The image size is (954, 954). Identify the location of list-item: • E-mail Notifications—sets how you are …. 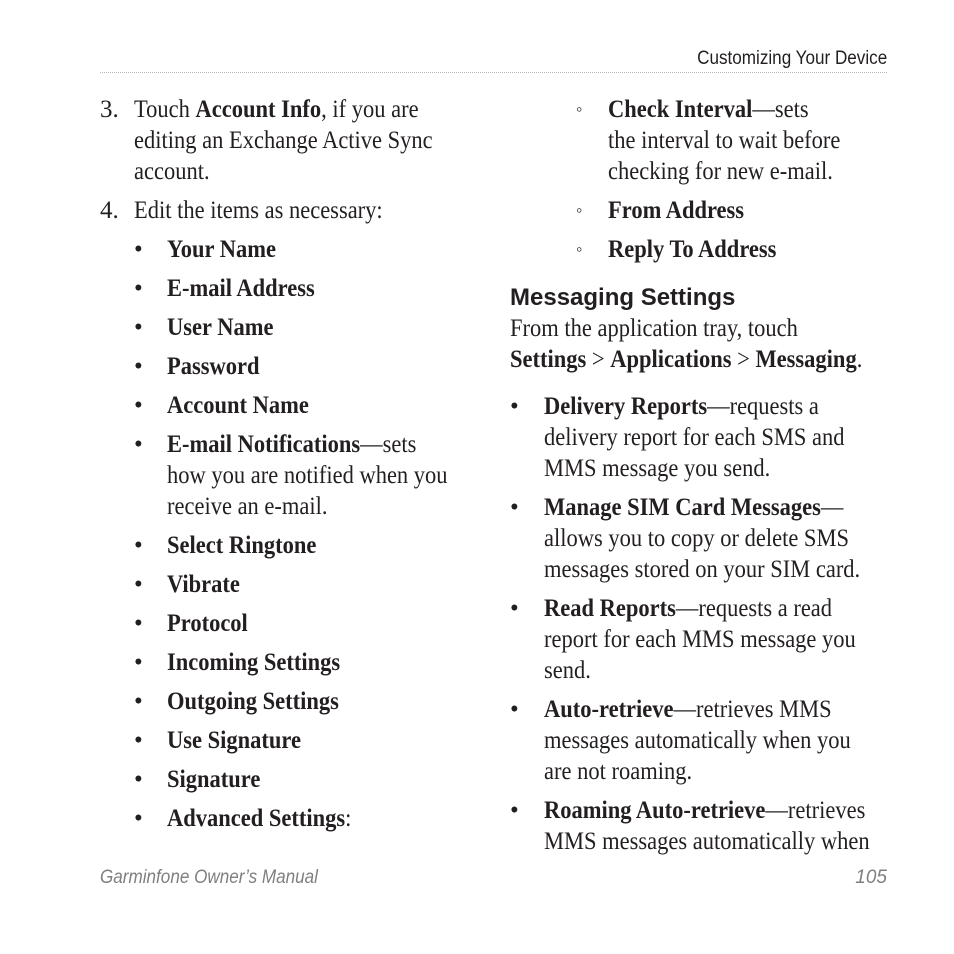
(291, 475).